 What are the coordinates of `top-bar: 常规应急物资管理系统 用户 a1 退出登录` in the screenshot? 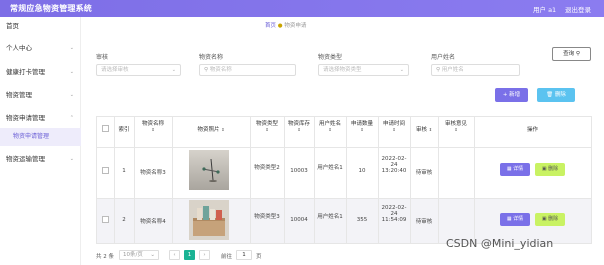 It's located at (302, 8).